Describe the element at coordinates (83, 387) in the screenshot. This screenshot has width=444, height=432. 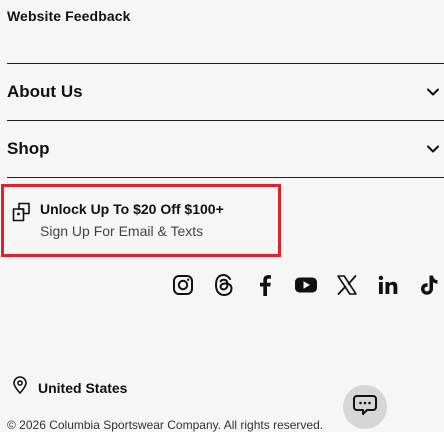
I see `country-label: United States` at that location.